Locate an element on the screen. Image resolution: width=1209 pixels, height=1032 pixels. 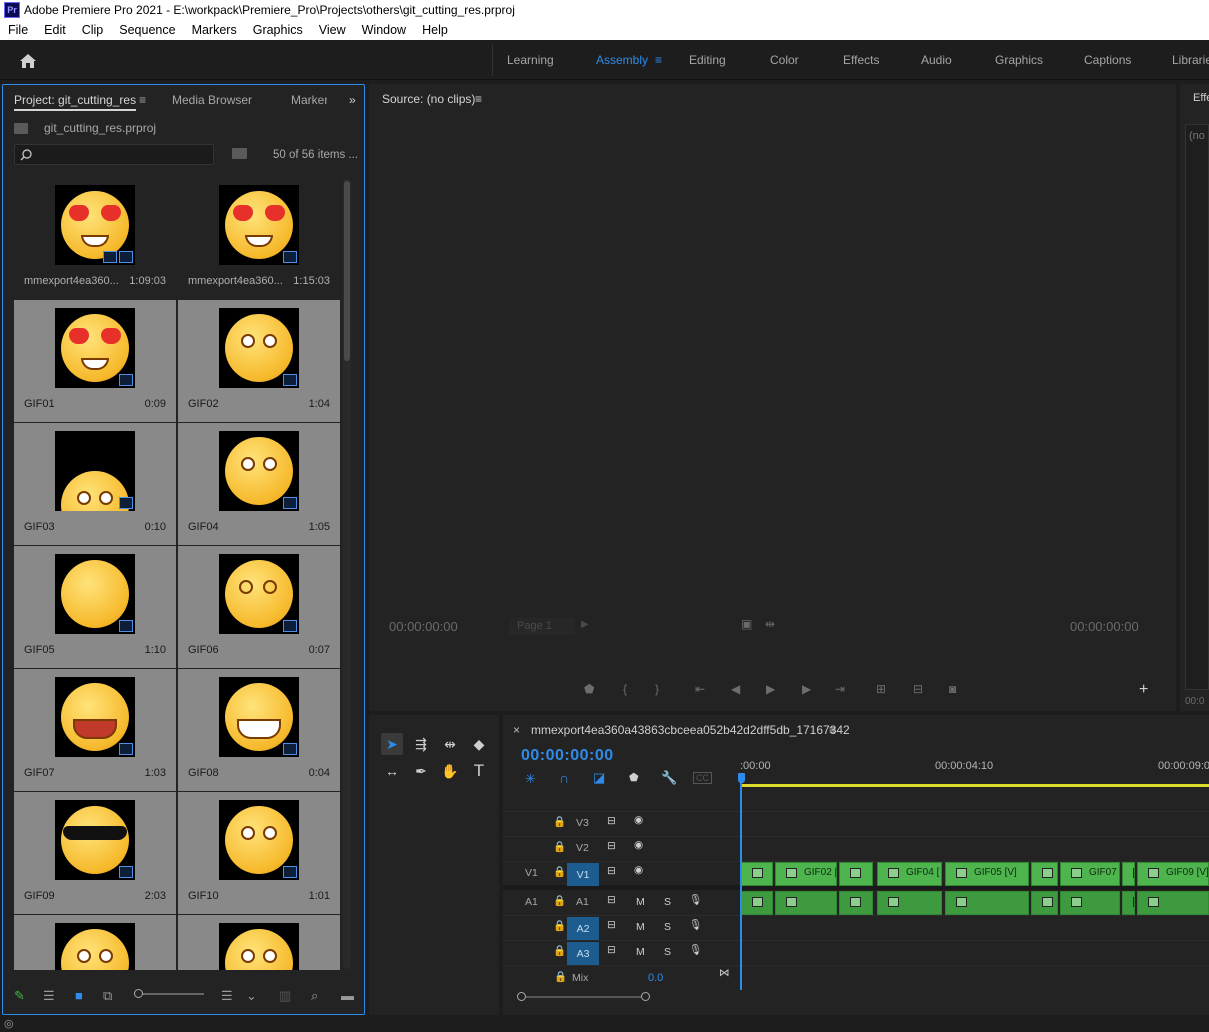
safe-margins-icon: ▣ is located at coordinates (746, 624).